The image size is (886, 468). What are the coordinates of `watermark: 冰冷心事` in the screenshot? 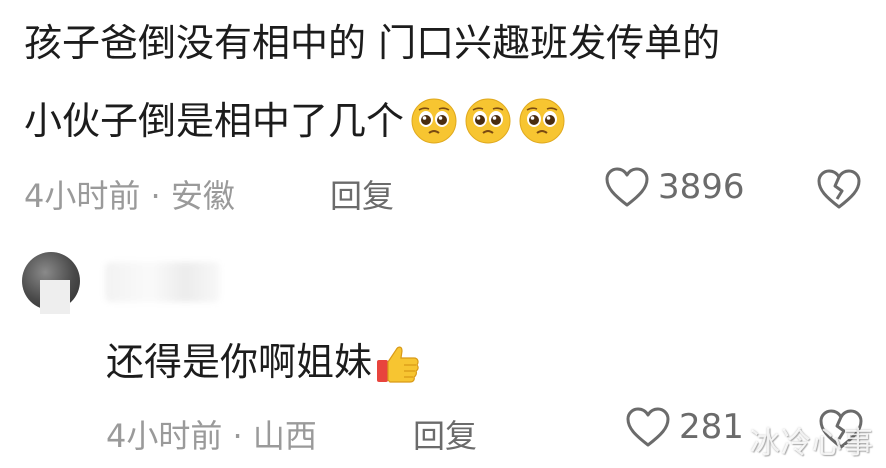 It's located at (812, 443).